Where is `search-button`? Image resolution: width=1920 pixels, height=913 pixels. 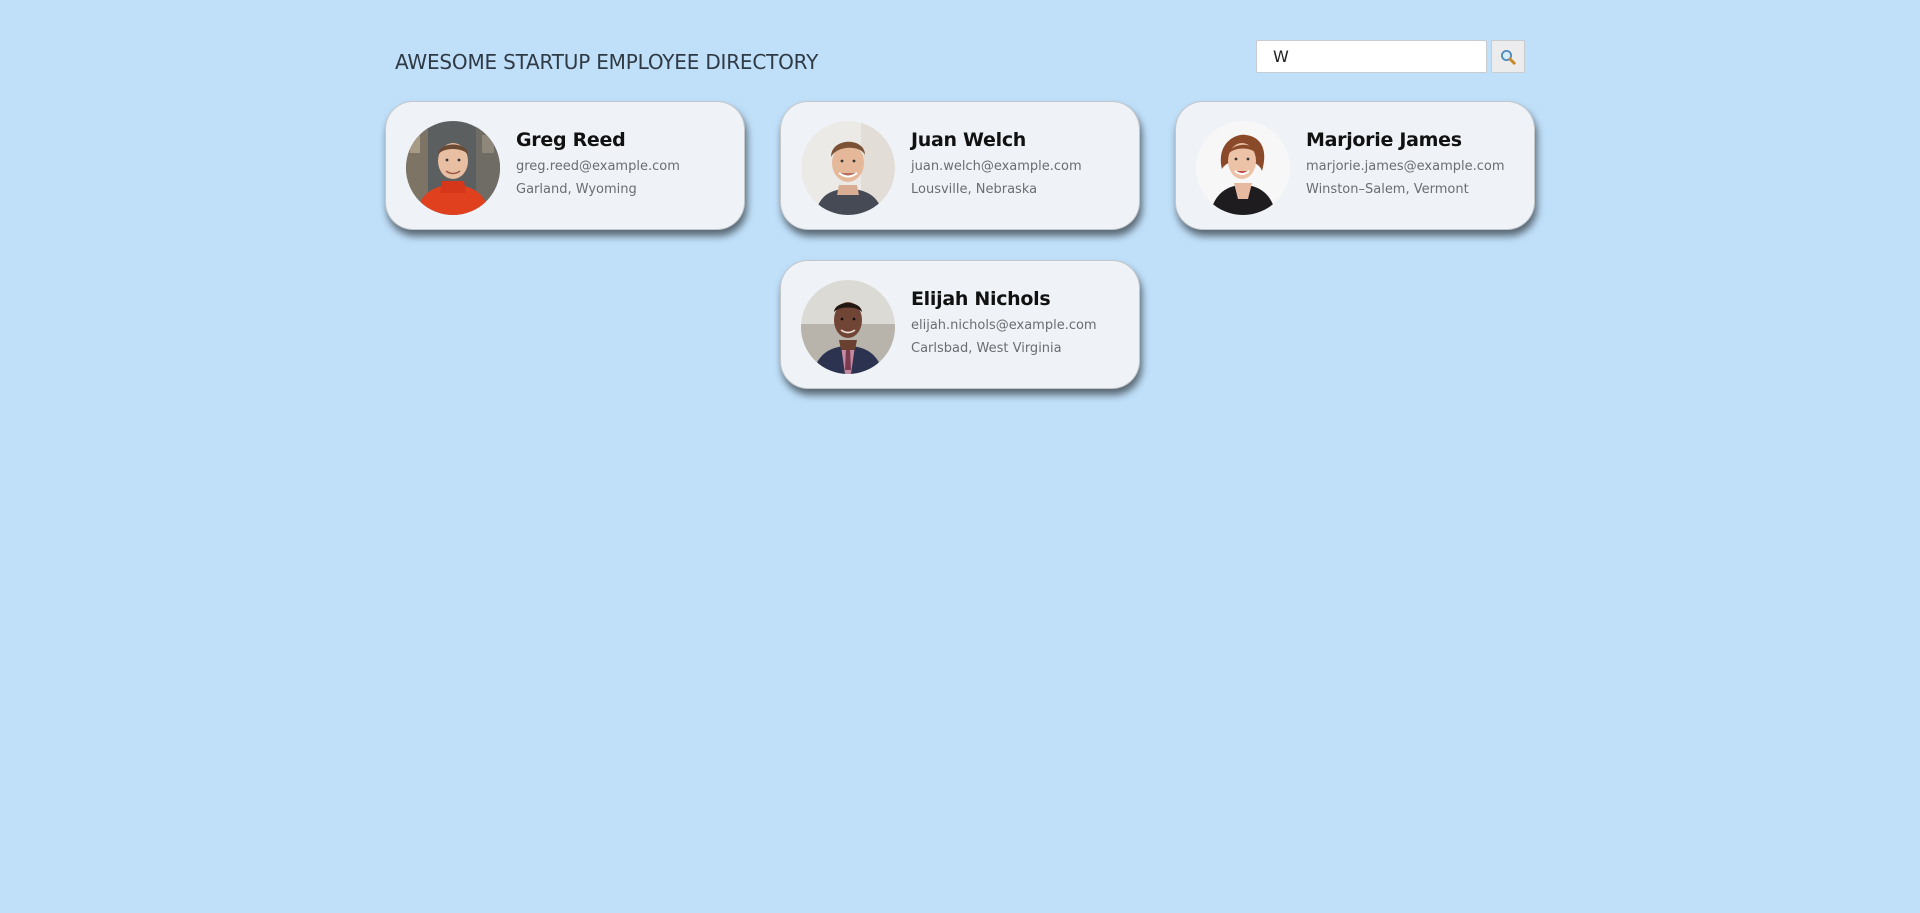
search-button is located at coordinates (1508, 56).